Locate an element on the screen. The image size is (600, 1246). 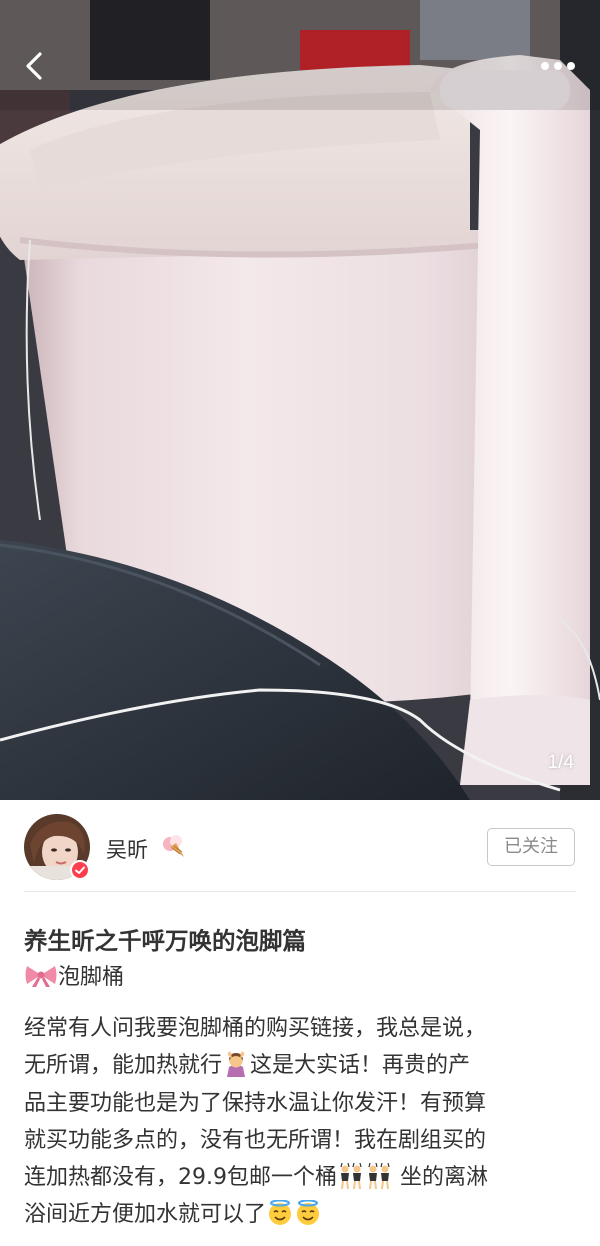
ellipsis-icon is located at coordinates (558, 66).